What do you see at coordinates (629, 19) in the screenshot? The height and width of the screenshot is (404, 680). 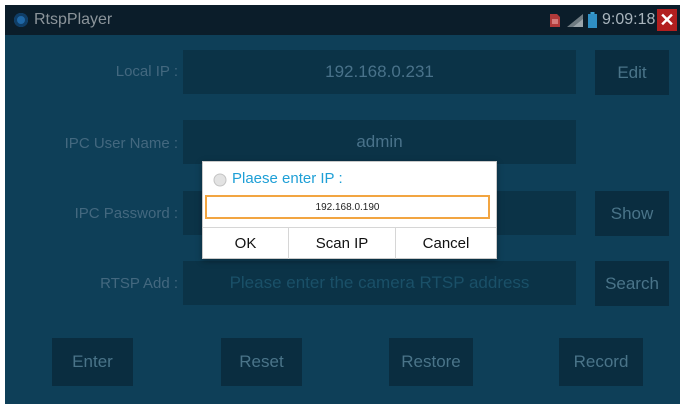 I see `clock: 9:09:18` at bounding box center [629, 19].